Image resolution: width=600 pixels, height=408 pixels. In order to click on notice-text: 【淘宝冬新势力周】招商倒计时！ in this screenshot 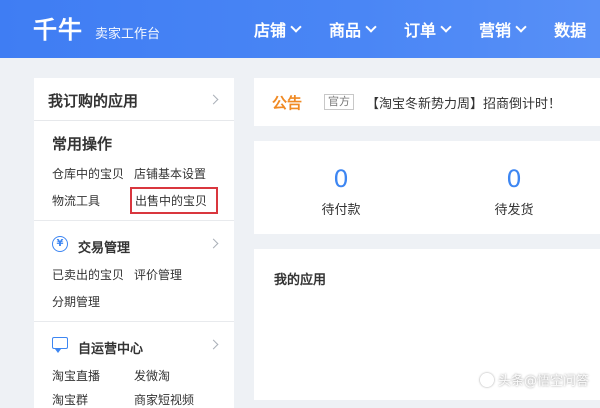, I will do `click(463, 102)`.